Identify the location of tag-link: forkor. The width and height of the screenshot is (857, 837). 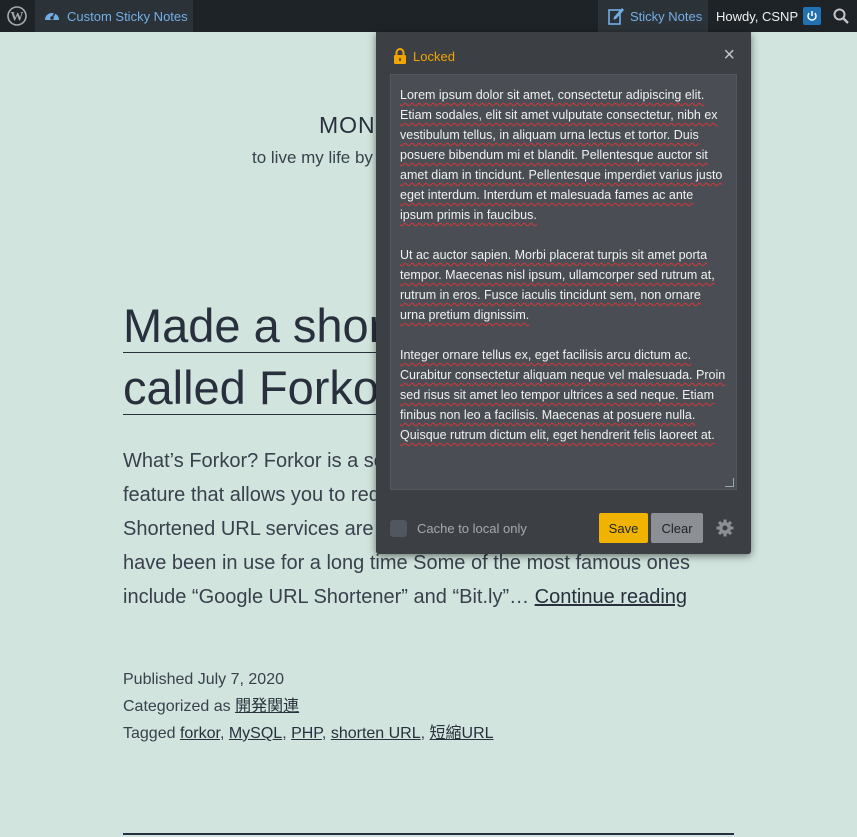
(200, 733).